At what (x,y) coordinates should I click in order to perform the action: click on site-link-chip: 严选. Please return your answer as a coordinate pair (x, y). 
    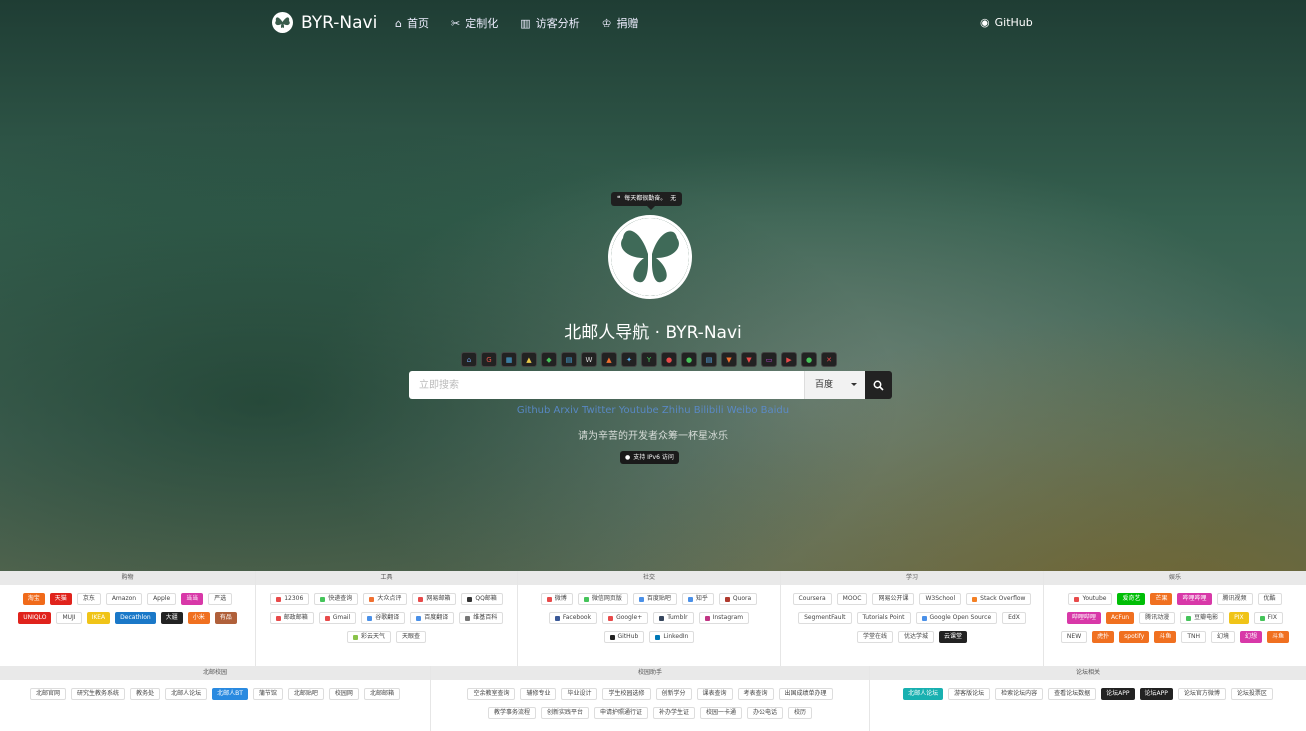
    Looking at the image, I should click on (220, 599).